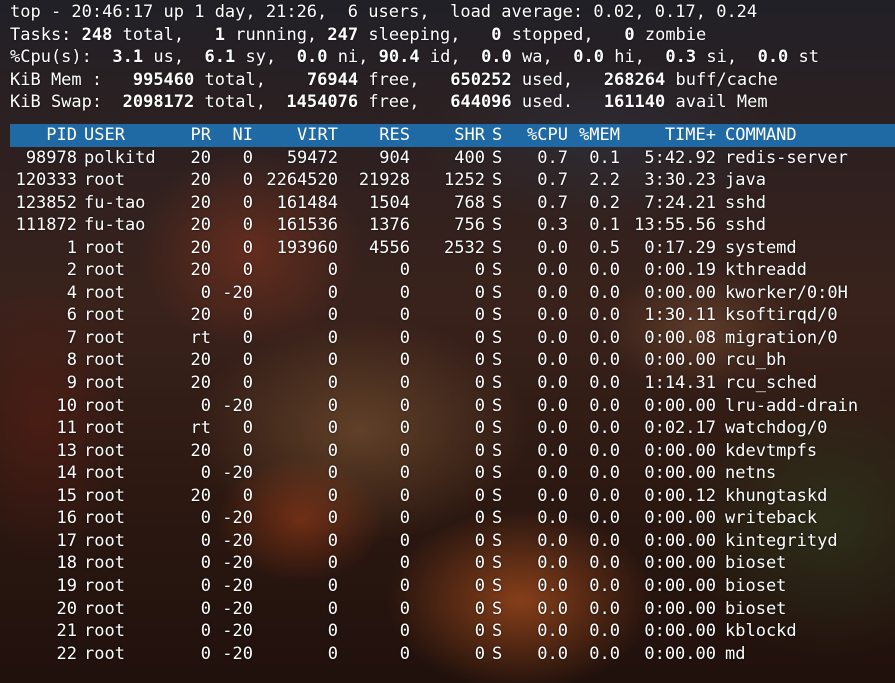 This screenshot has width=895, height=683. What do you see at coordinates (464, 247) in the screenshot?
I see `process-shr: 2532` at bounding box center [464, 247].